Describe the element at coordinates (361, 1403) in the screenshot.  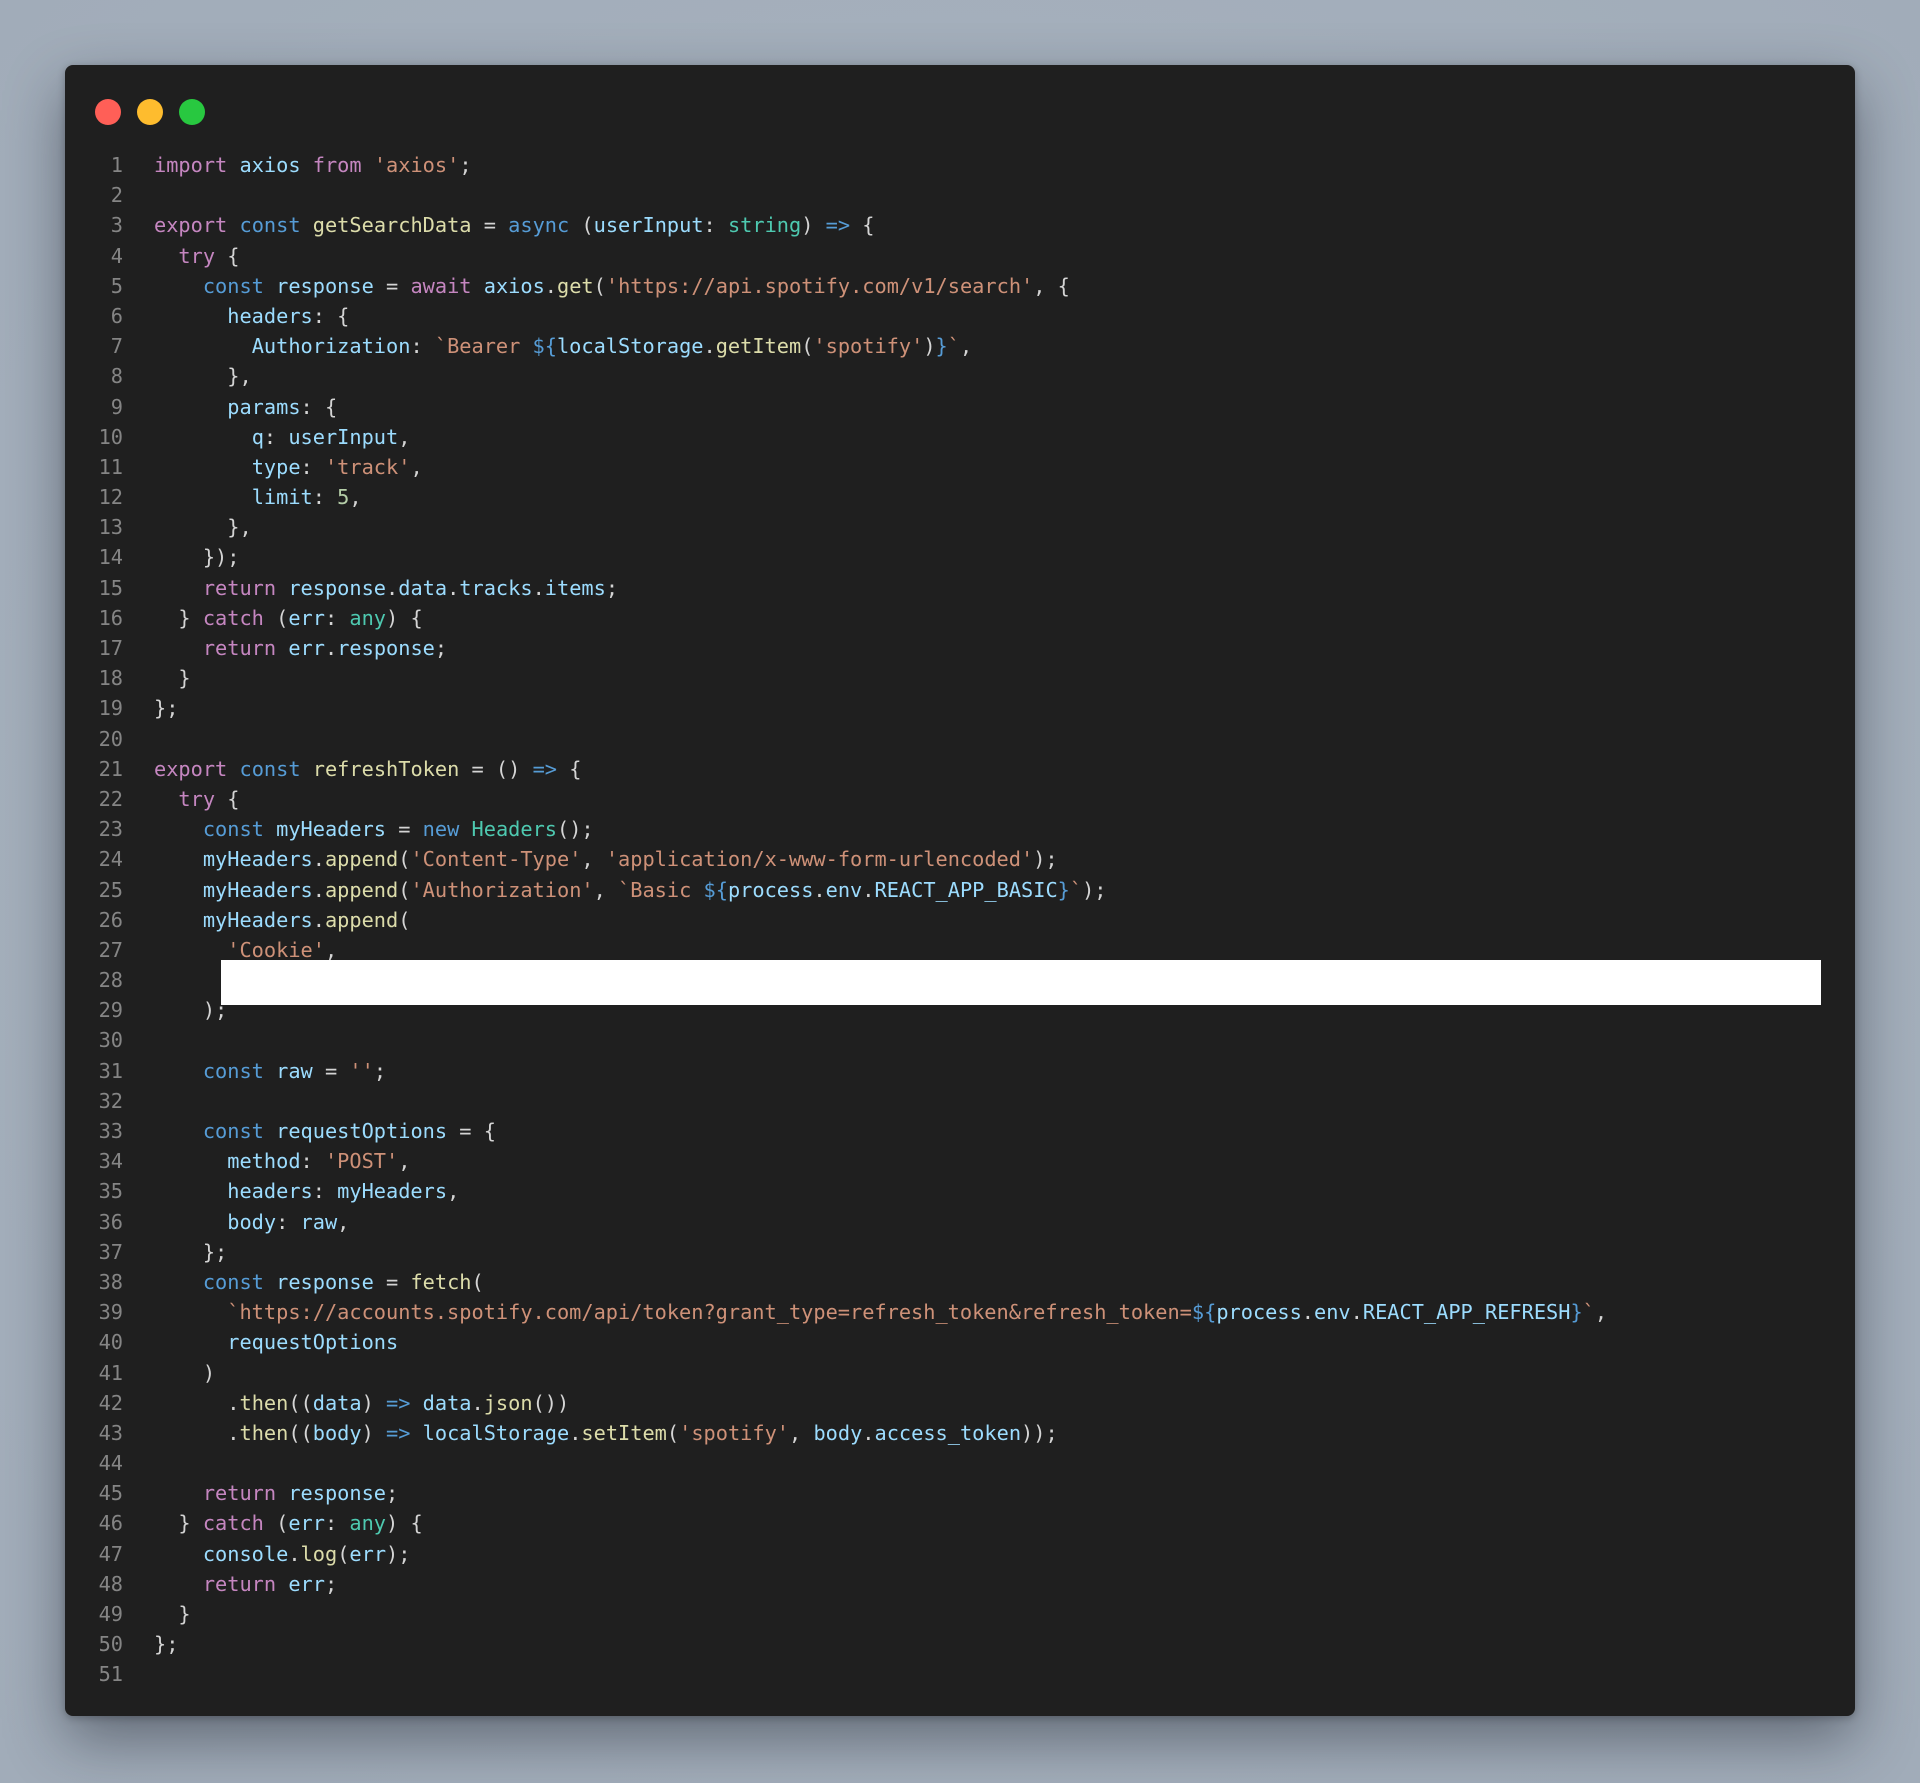
I see `code-text: .then((data) => data.json())` at that location.